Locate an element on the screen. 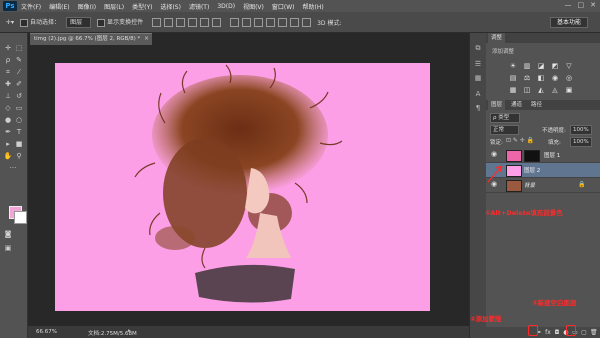 The height and width of the screenshot is (338, 600). shape-tool-icon: ■ is located at coordinates (19, 144).